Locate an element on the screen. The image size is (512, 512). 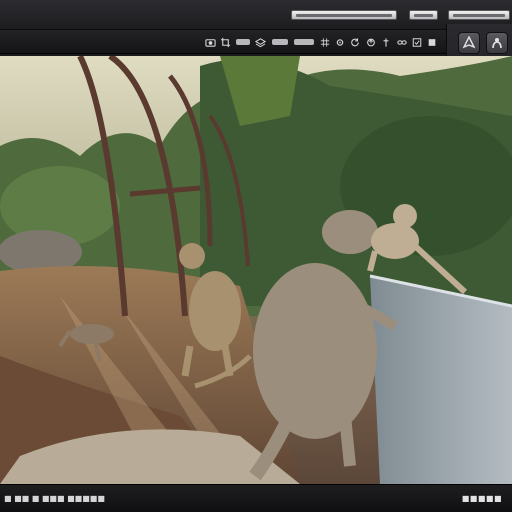
camera-icon is located at coordinates (210, 42).